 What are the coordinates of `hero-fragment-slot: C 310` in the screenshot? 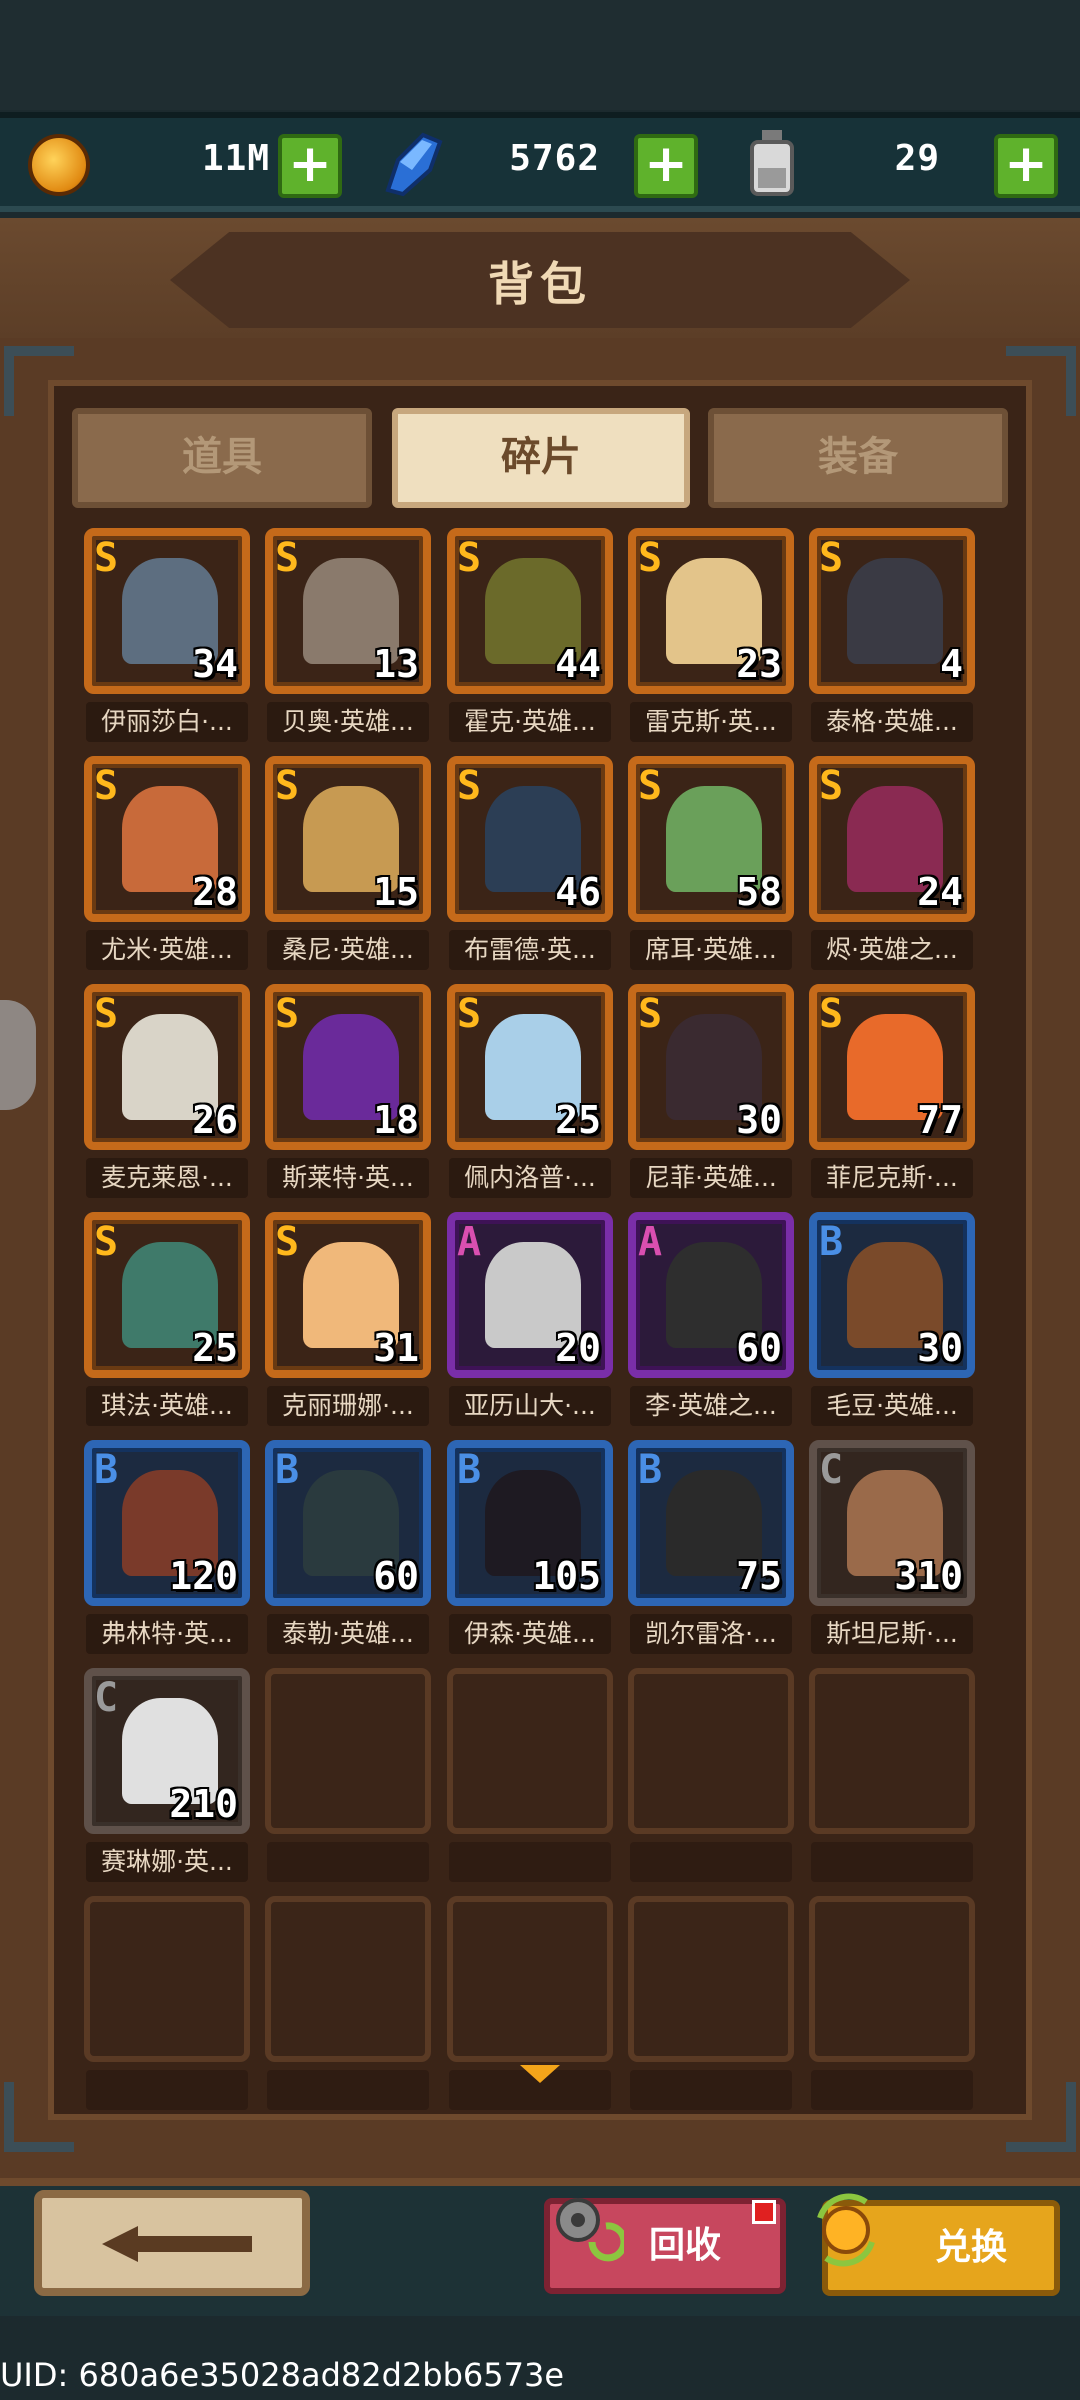 It's located at (892, 1523).